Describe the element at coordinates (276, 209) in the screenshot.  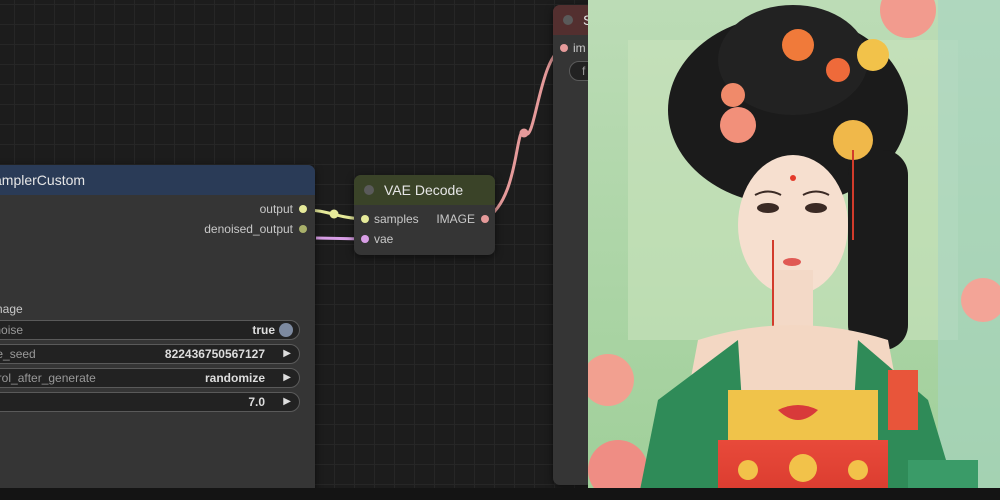
I see `sampler-output-label: output` at that location.